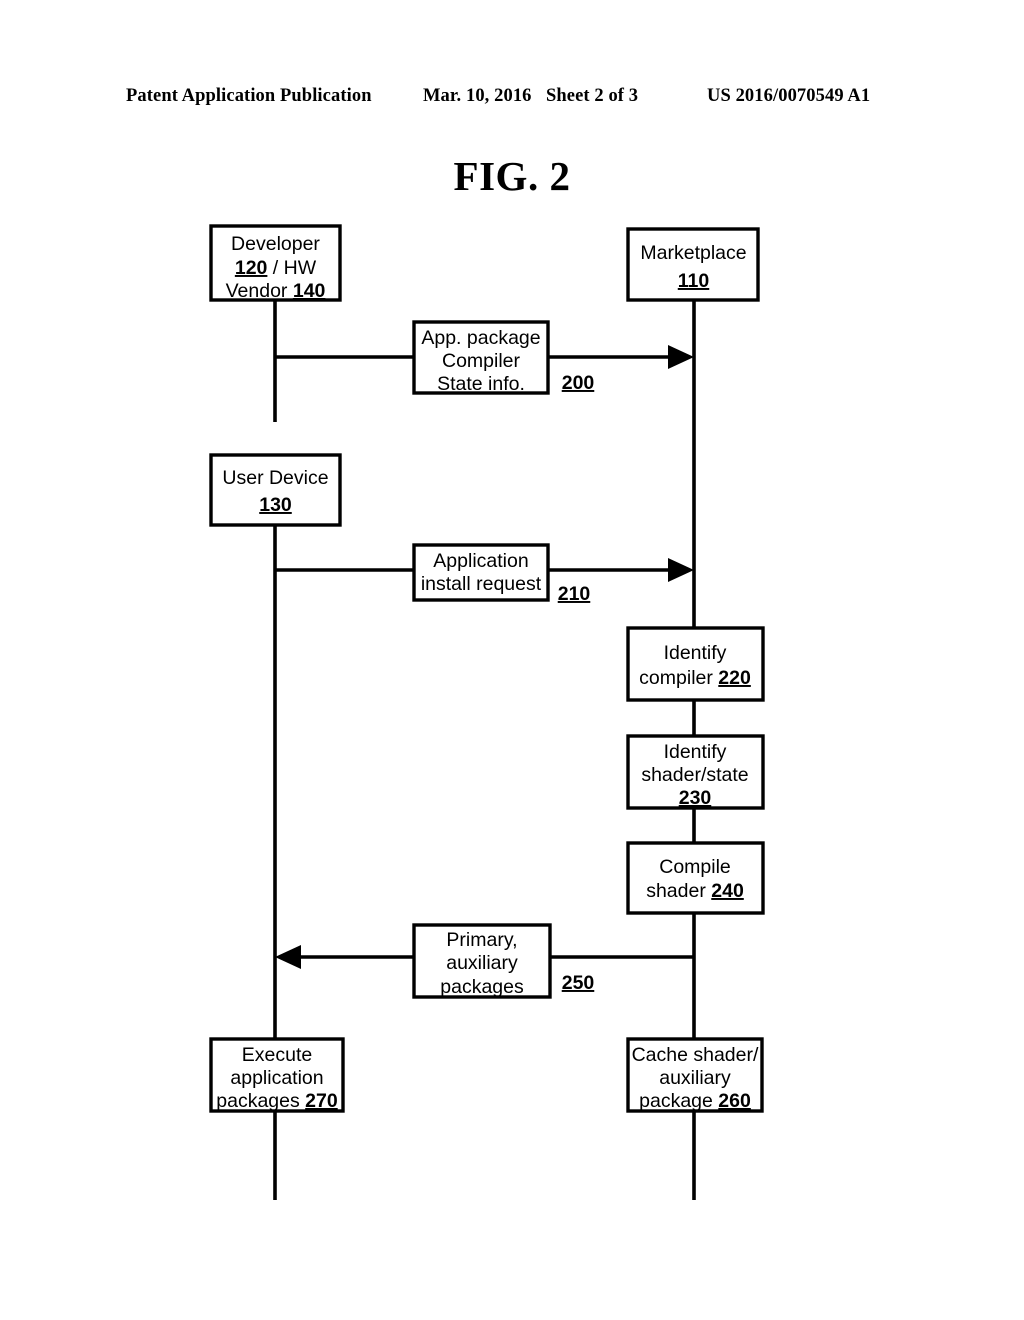 This screenshot has height=1320, width=1024. I want to click on process-box-260: Cache shader/ auxiliary package 260, so click(695, 1075).